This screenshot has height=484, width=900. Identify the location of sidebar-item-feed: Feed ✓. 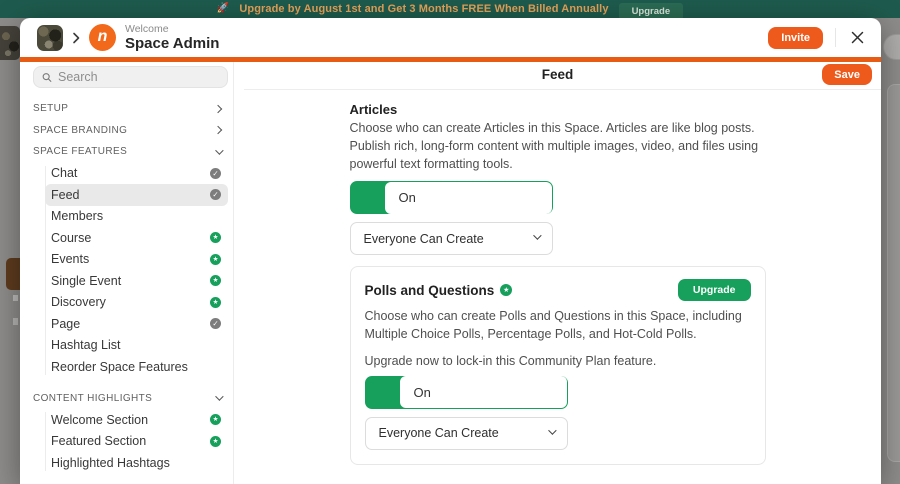
(136, 195).